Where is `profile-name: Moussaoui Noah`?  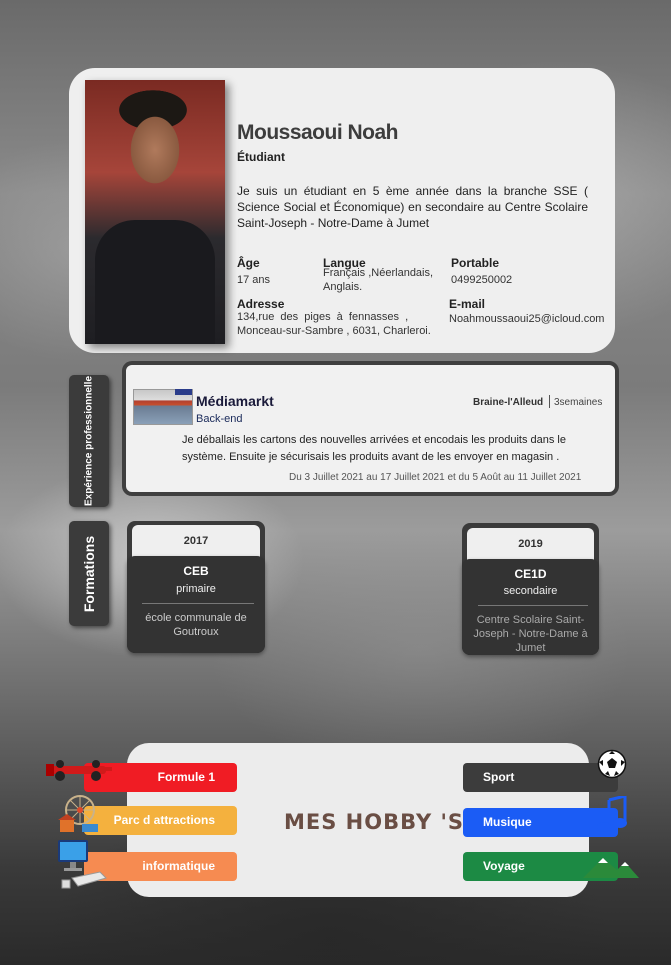
profile-name: Moussaoui Noah is located at coordinates (318, 132).